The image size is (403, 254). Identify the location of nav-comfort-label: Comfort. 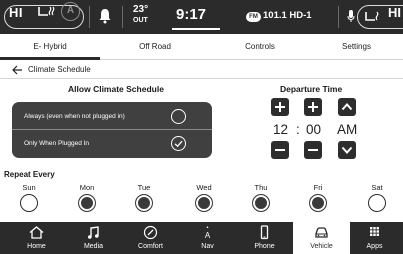
(150, 246).